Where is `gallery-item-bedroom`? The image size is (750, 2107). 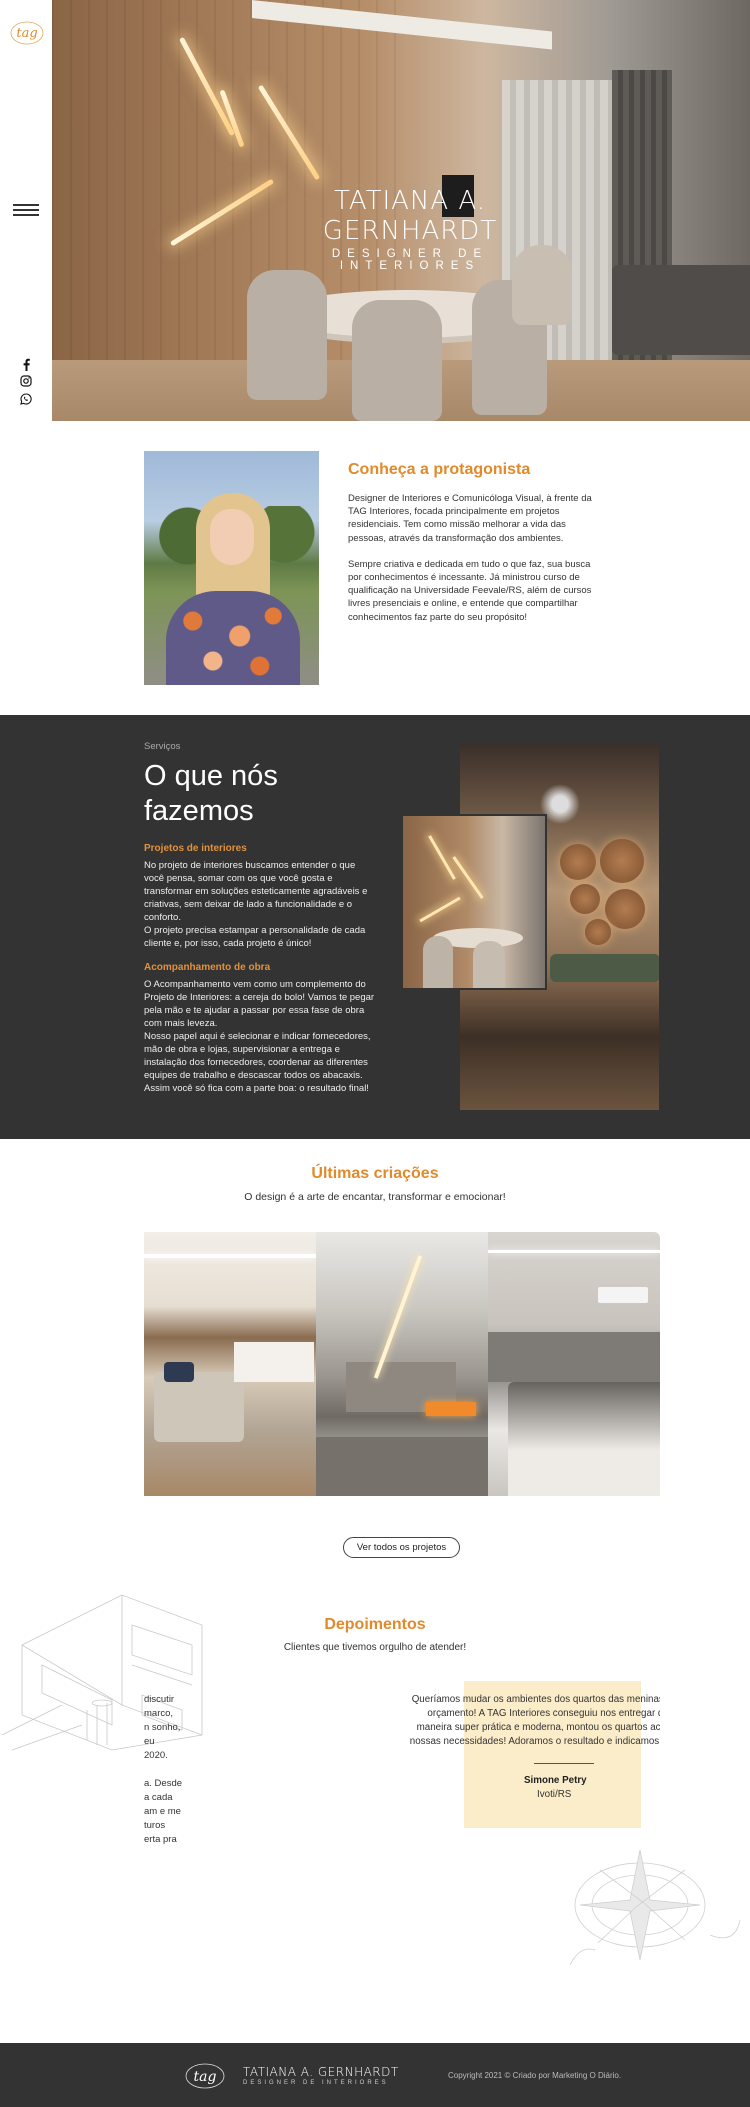
gallery-item-bedroom is located at coordinates (574, 1364).